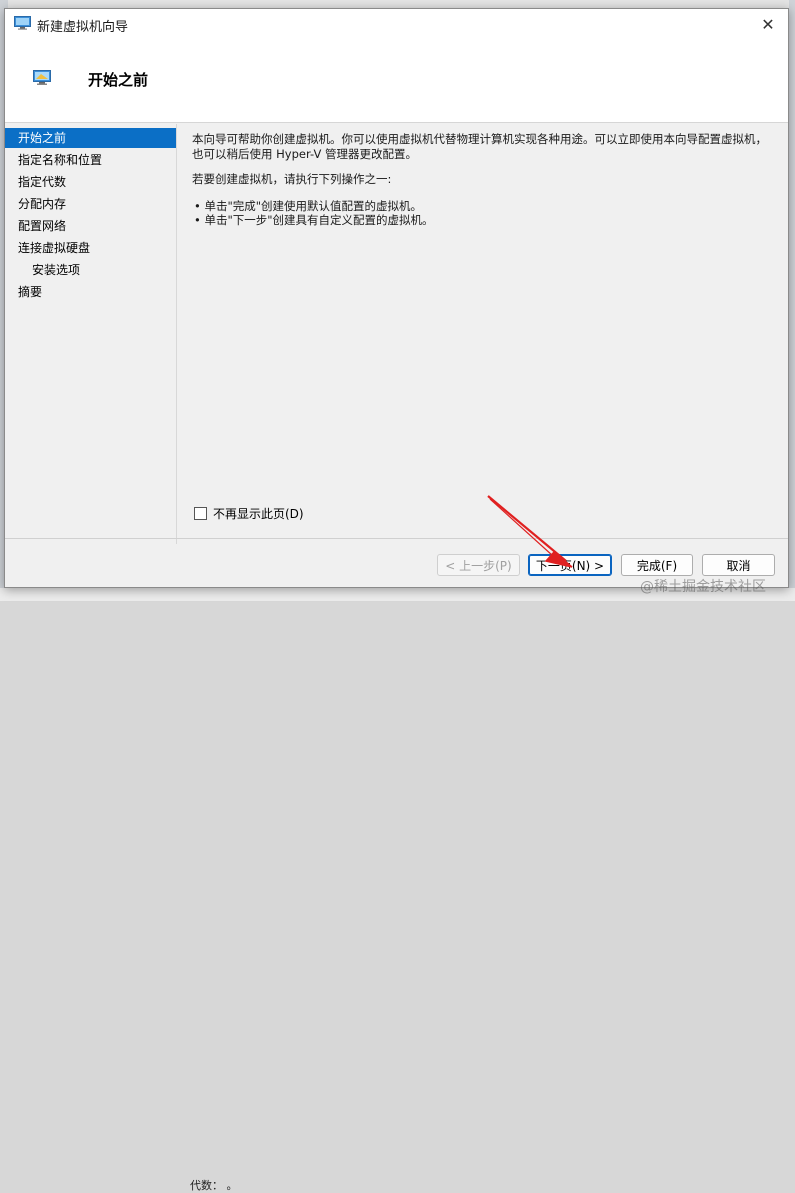 Image resolution: width=795 pixels, height=1193 pixels. I want to click on page-title: 开始之前, so click(118, 80).